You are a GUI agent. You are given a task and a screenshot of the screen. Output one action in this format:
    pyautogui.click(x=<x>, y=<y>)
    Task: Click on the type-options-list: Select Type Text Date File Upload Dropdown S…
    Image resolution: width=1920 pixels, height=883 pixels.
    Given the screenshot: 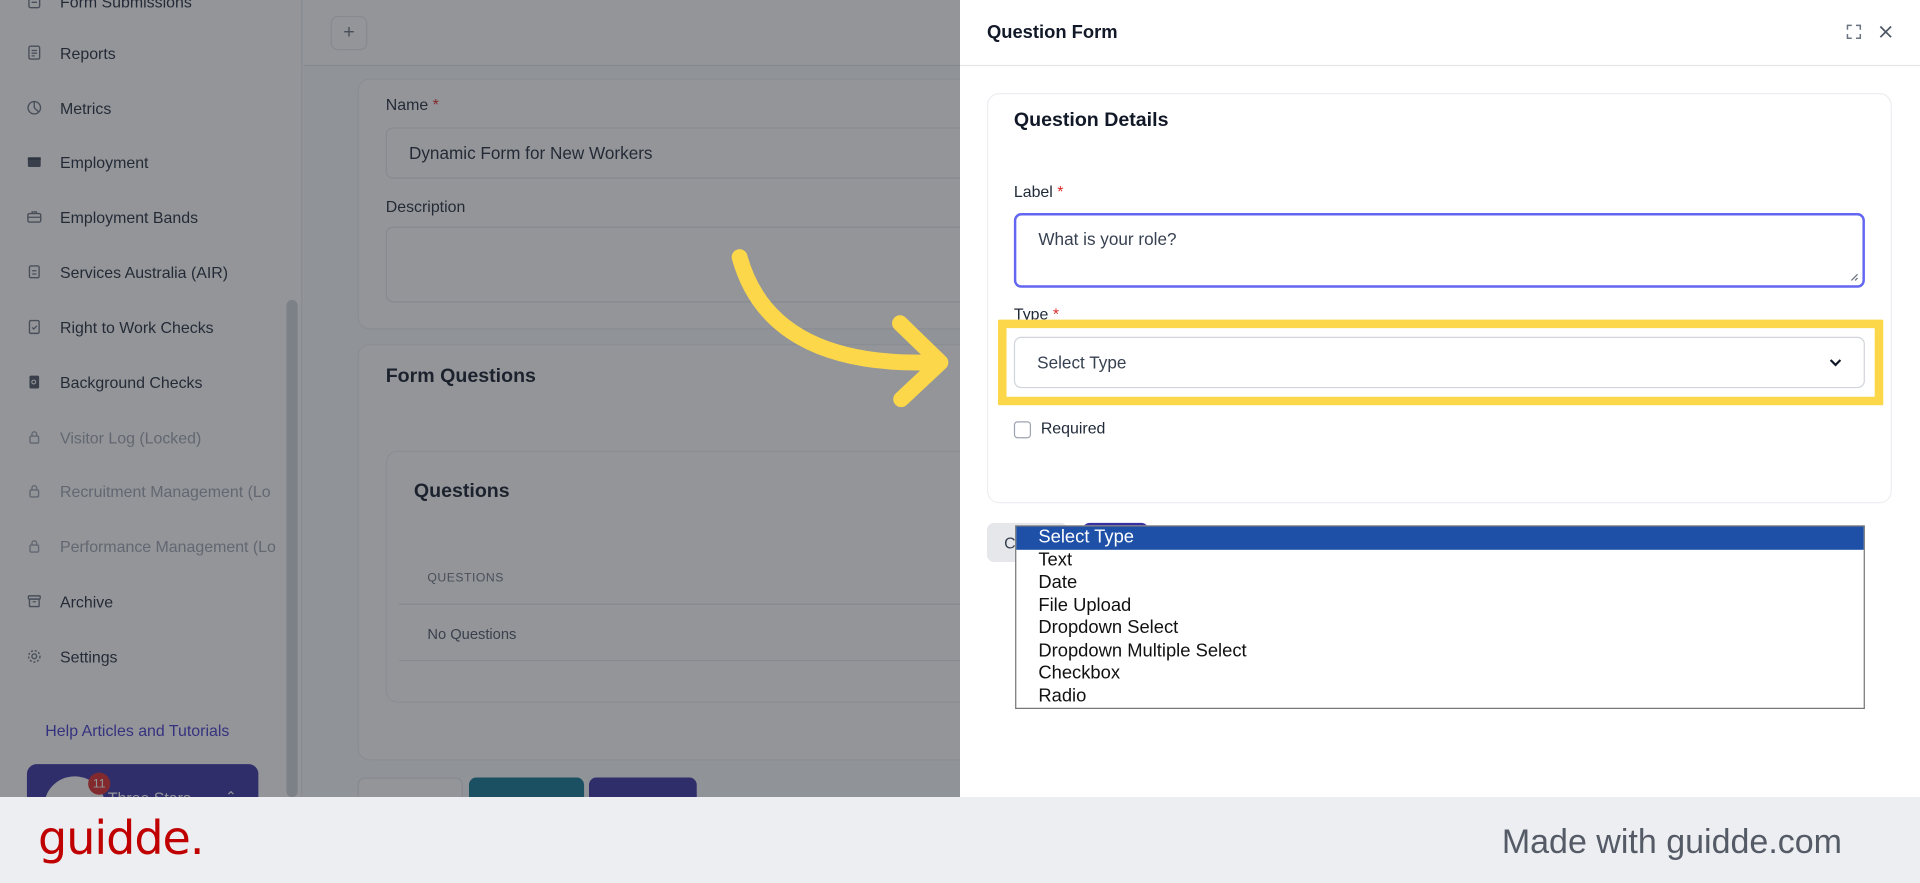 What is the action you would take?
    pyautogui.click(x=1440, y=617)
    